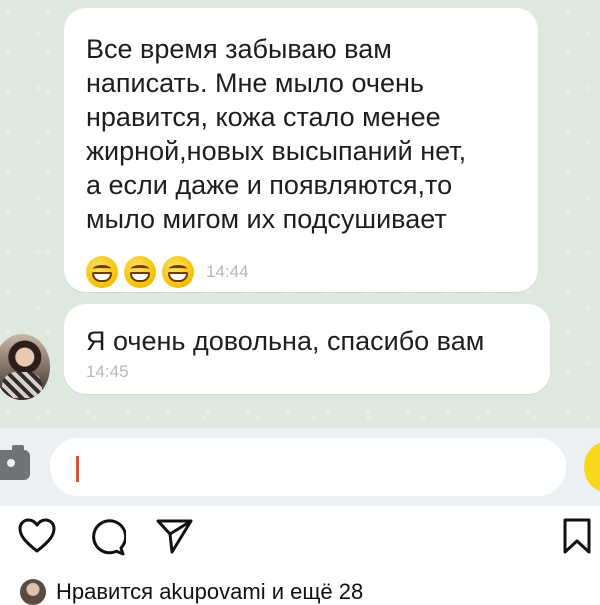 The width and height of the screenshot is (600, 605). What do you see at coordinates (37, 536) in the screenshot?
I see `heart-icon` at bounding box center [37, 536].